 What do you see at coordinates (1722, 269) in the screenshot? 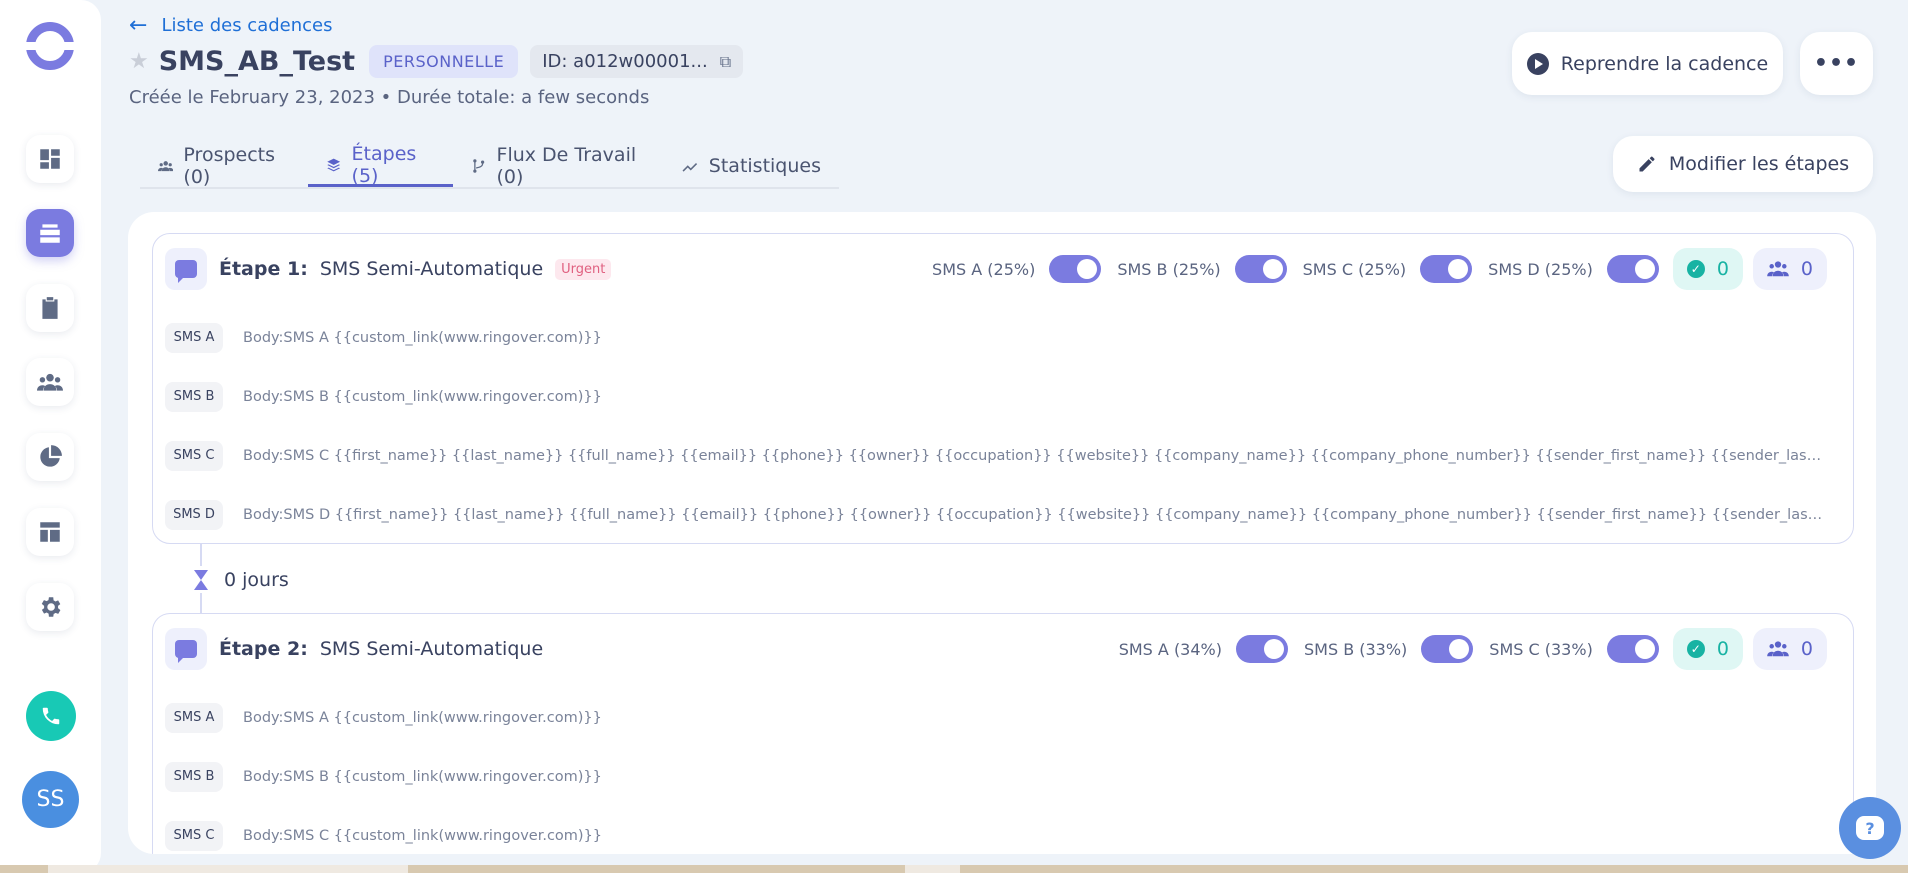
I see `completed-count-value: 0` at bounding box center [1722, 269].